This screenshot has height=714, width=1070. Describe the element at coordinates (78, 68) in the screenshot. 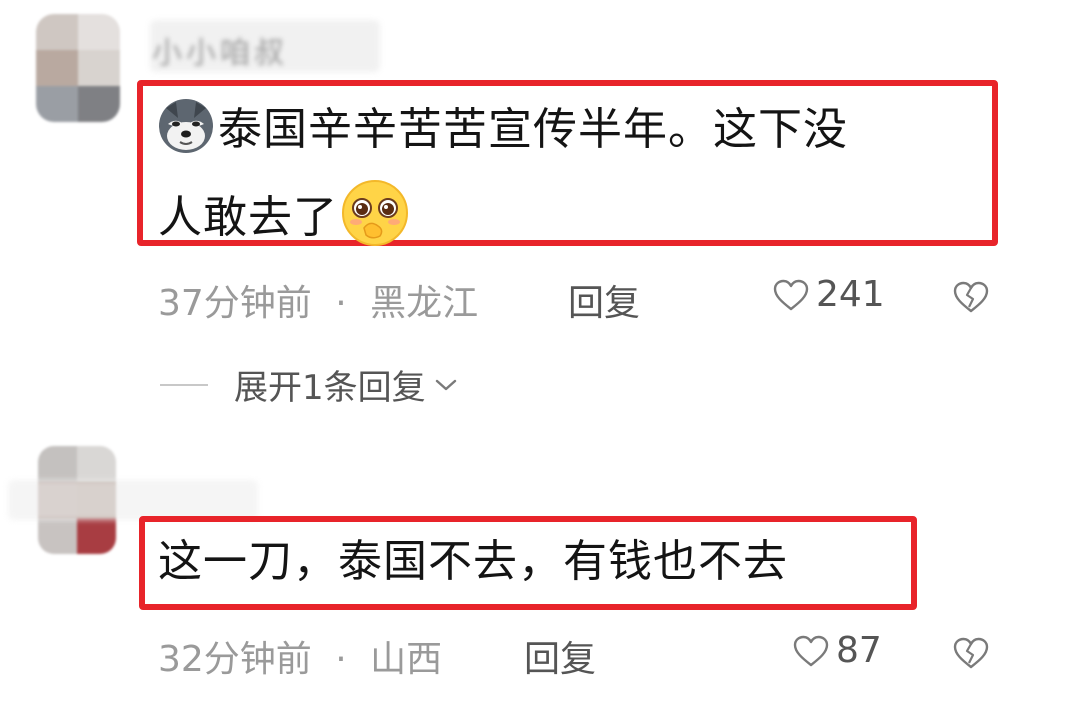

I see `avatar` at that location.